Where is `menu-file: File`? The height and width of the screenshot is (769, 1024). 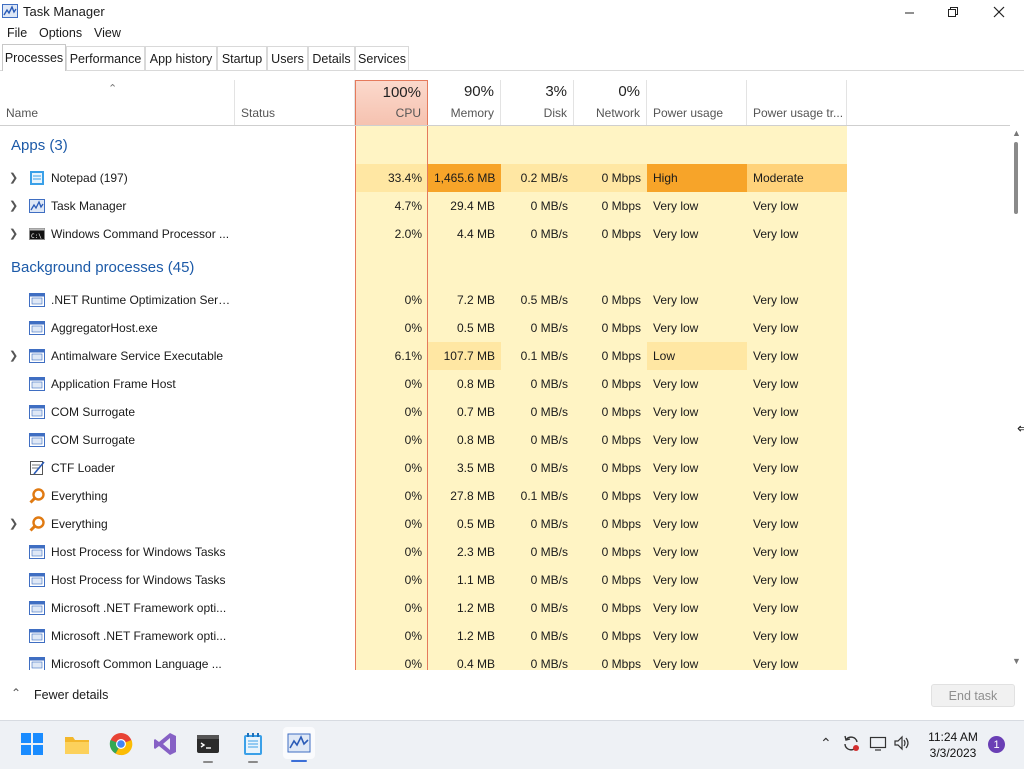
menu-file: File is located at coordinates (17, 33).